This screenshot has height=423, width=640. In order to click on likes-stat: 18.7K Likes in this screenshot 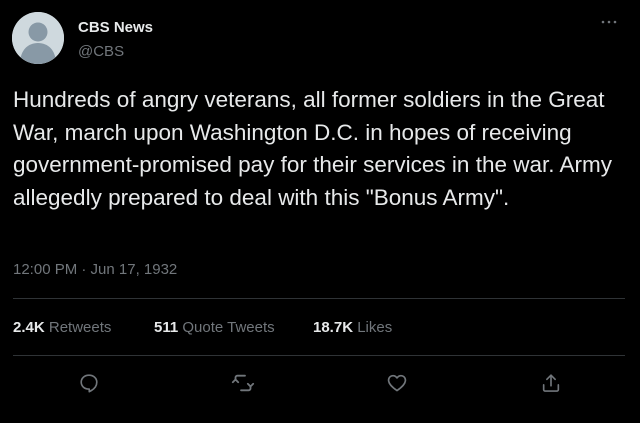, I will do `click(352, 327)`.